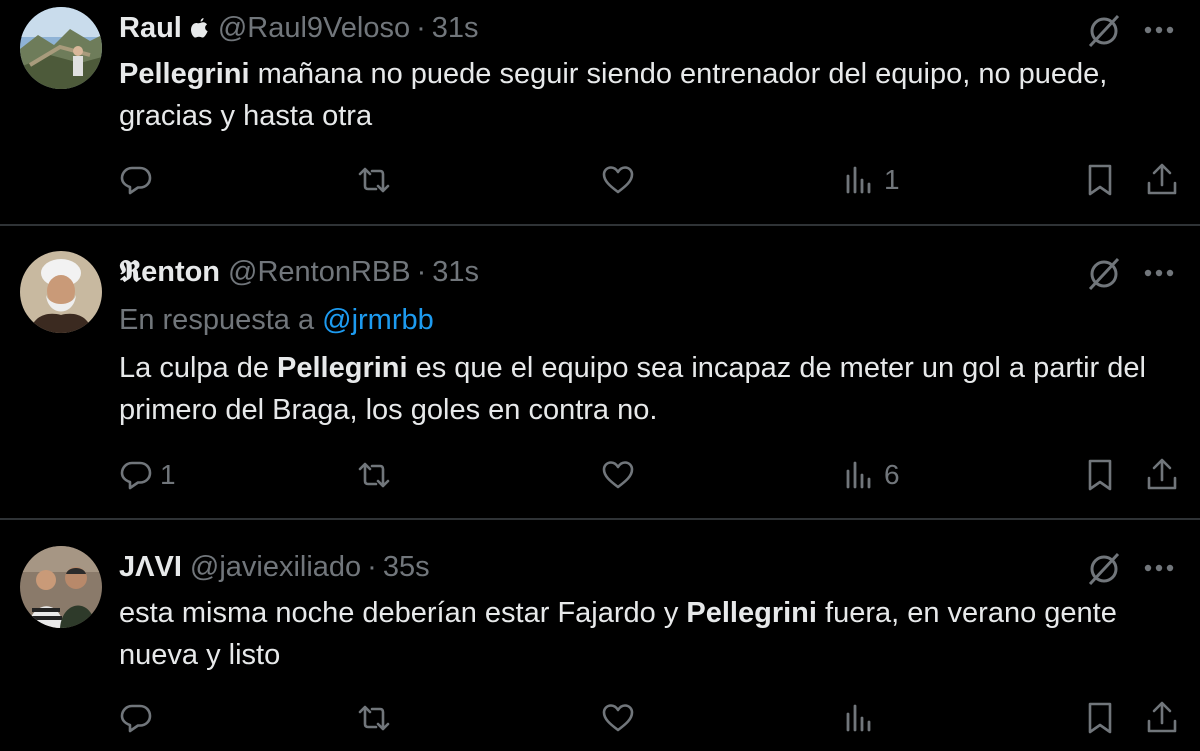 This screenshot has width=1200, height=751. I want to click on tweet-text-part: La culpa de, so click(198, 368).